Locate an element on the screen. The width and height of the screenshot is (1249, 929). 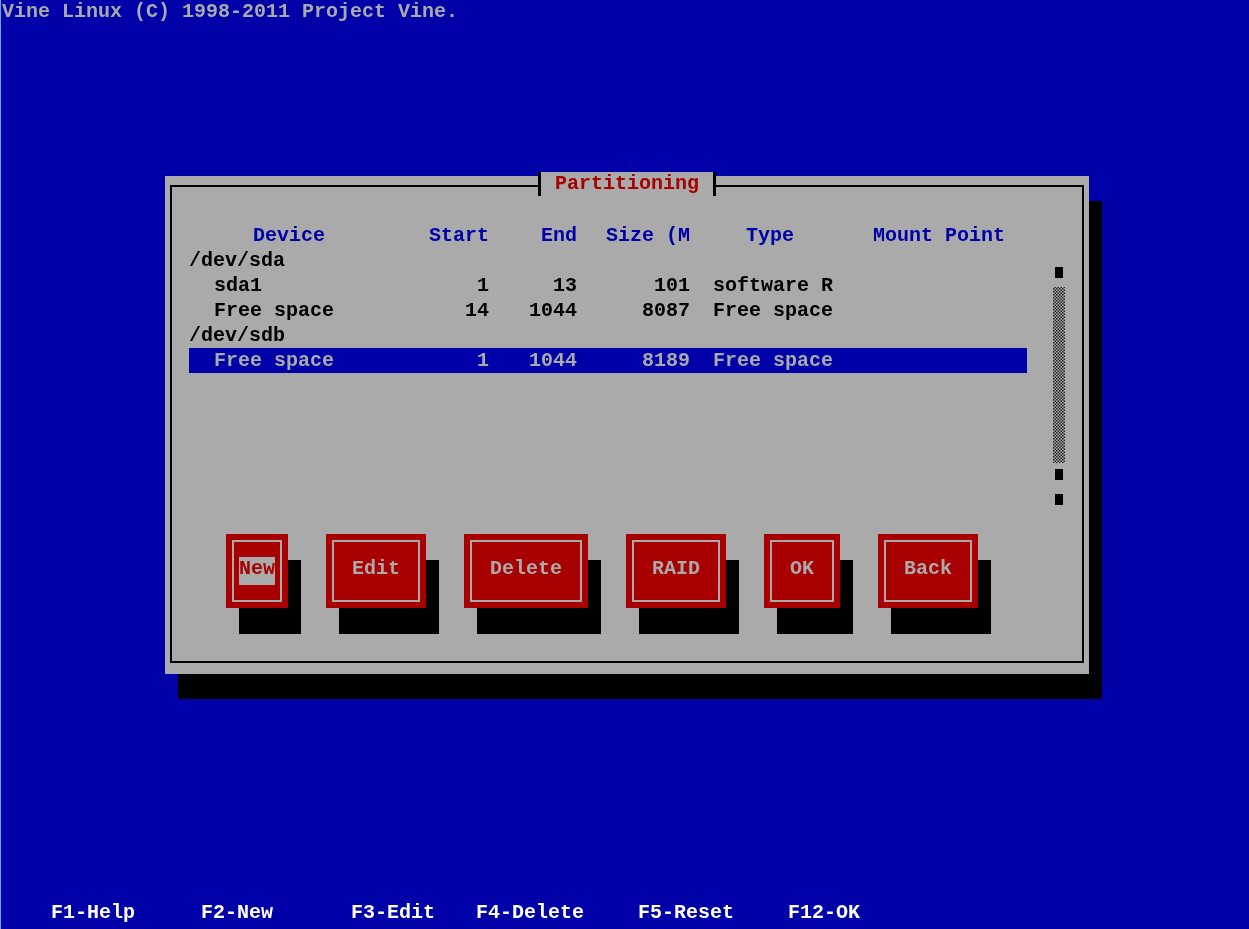
disk-name: /dev/sda is located at coordinates (237, 260).